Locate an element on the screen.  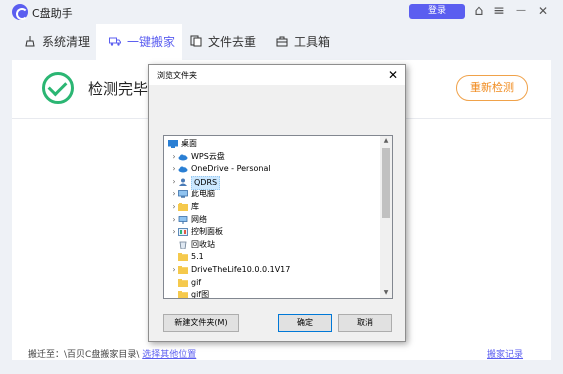
tab-system-clean: 系统清理 is located at coordinates (60, 42).